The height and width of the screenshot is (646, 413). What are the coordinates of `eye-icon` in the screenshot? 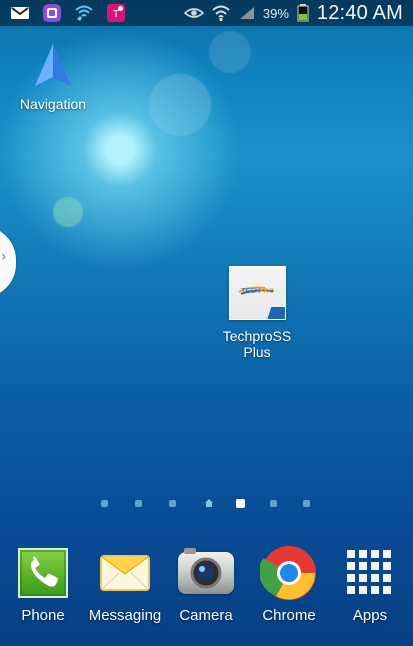 It's located at (193, 13).